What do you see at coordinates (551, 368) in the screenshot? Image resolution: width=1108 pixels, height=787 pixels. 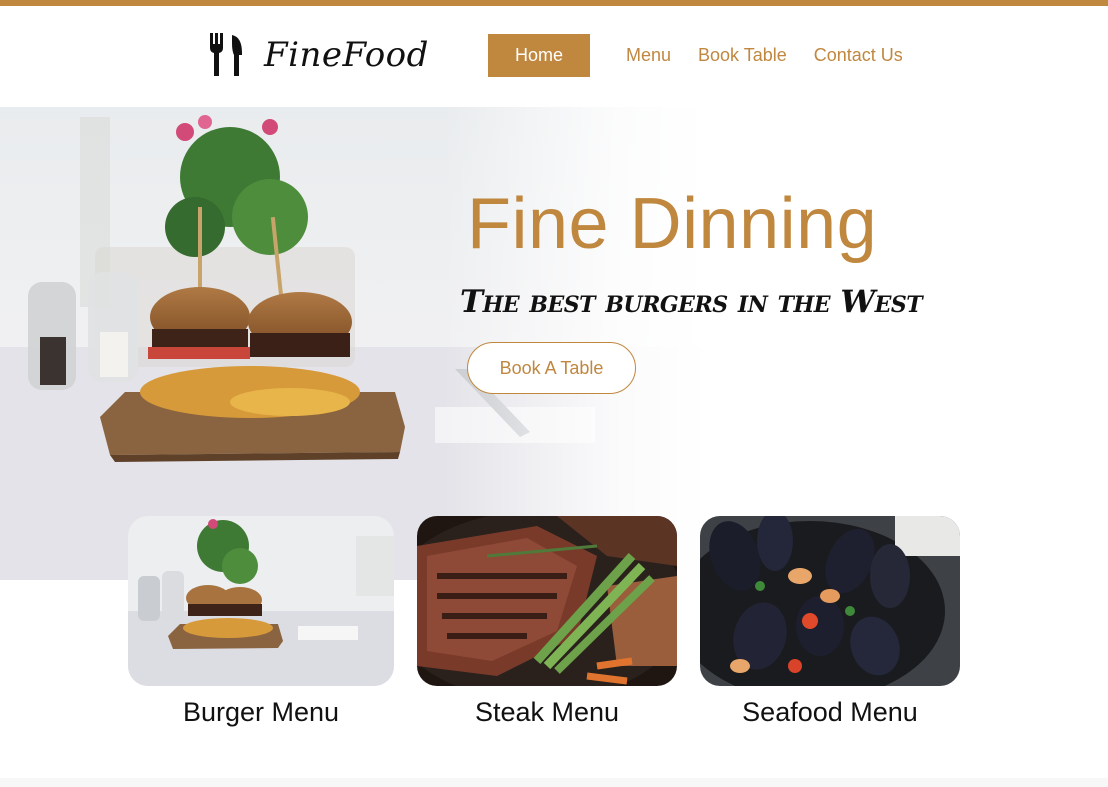 I see `book-a-table-button: Book A Table` at bounding box center [551, 368].